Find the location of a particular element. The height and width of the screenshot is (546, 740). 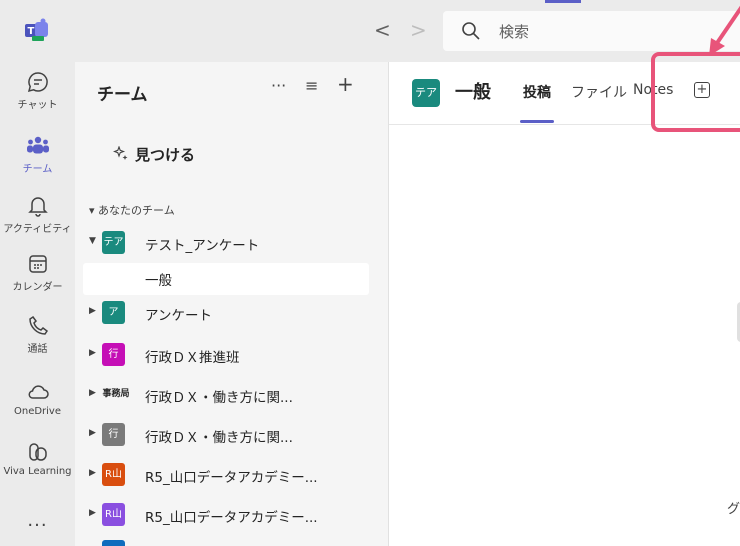

rail-label-chat: チャット is located at coordinates (37, 105).